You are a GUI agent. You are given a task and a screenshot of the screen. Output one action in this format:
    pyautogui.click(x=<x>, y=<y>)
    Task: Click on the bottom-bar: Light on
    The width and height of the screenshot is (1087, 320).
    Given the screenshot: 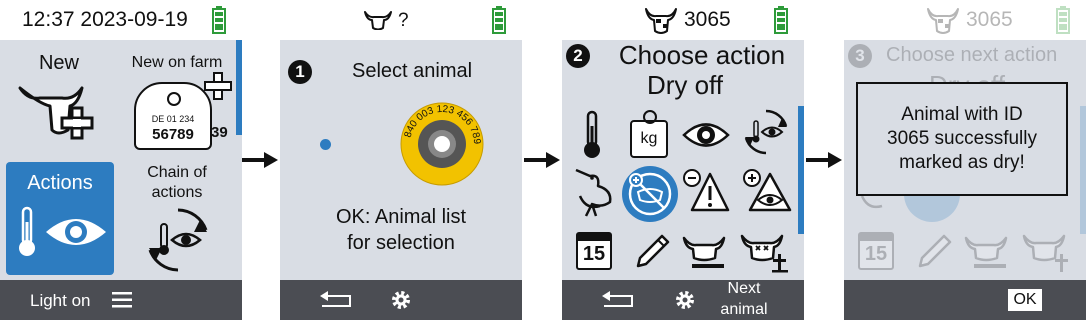 What is the action you would take?
    pyautogui.click(x=121, y=300)
    